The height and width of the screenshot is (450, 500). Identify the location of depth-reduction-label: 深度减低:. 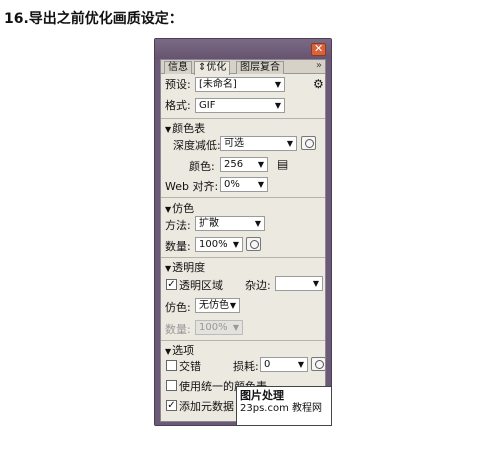
(197, 145).